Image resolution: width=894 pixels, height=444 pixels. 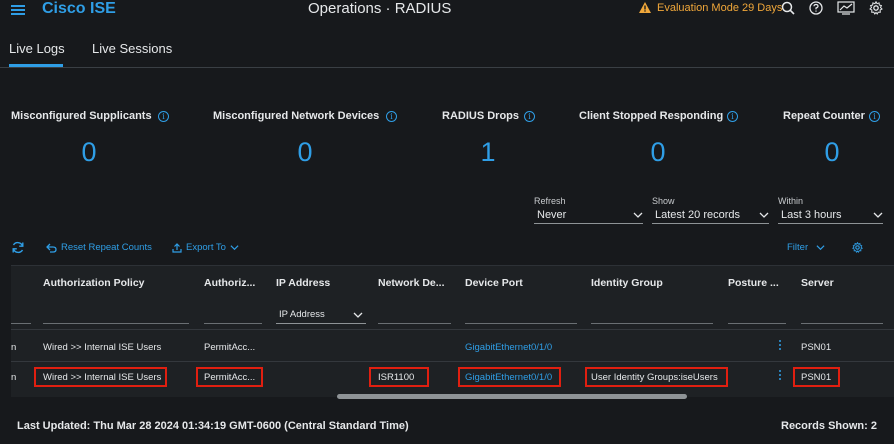 I want to click on filter-input-device-port, so click(x=521, y=318).